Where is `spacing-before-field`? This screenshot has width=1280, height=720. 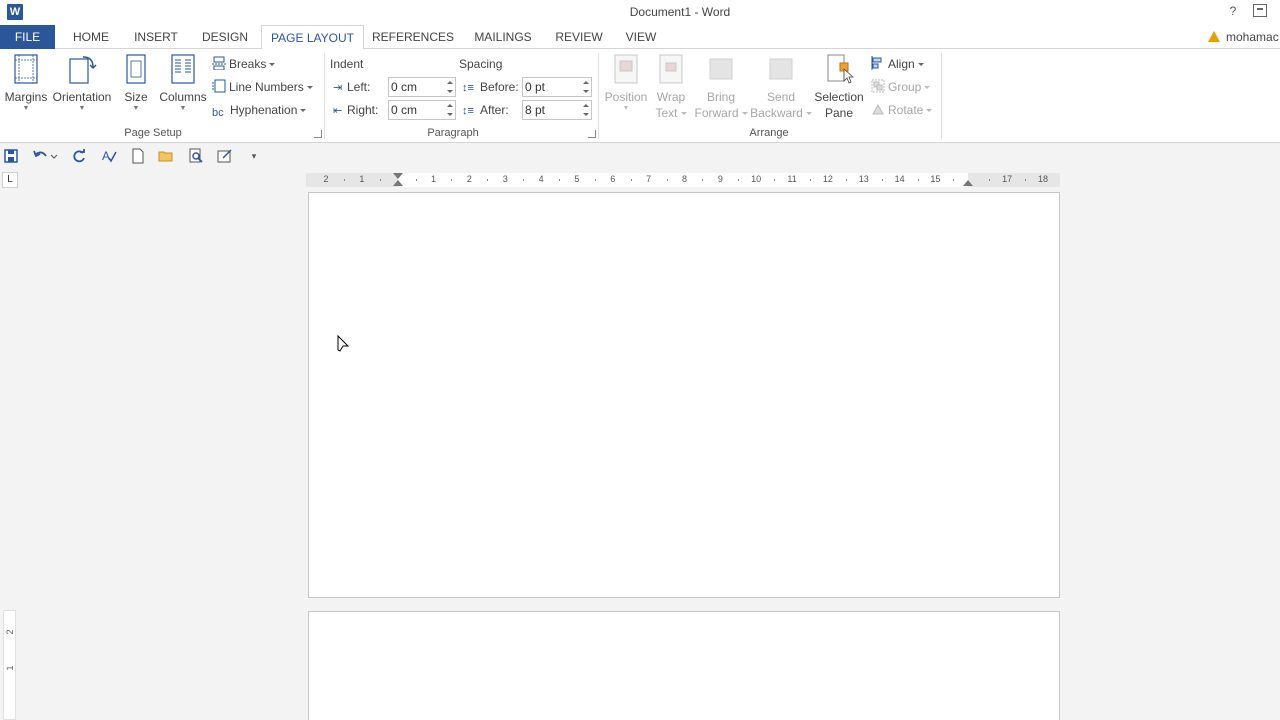
spacing-before-field is located at coordinates (557, 87).